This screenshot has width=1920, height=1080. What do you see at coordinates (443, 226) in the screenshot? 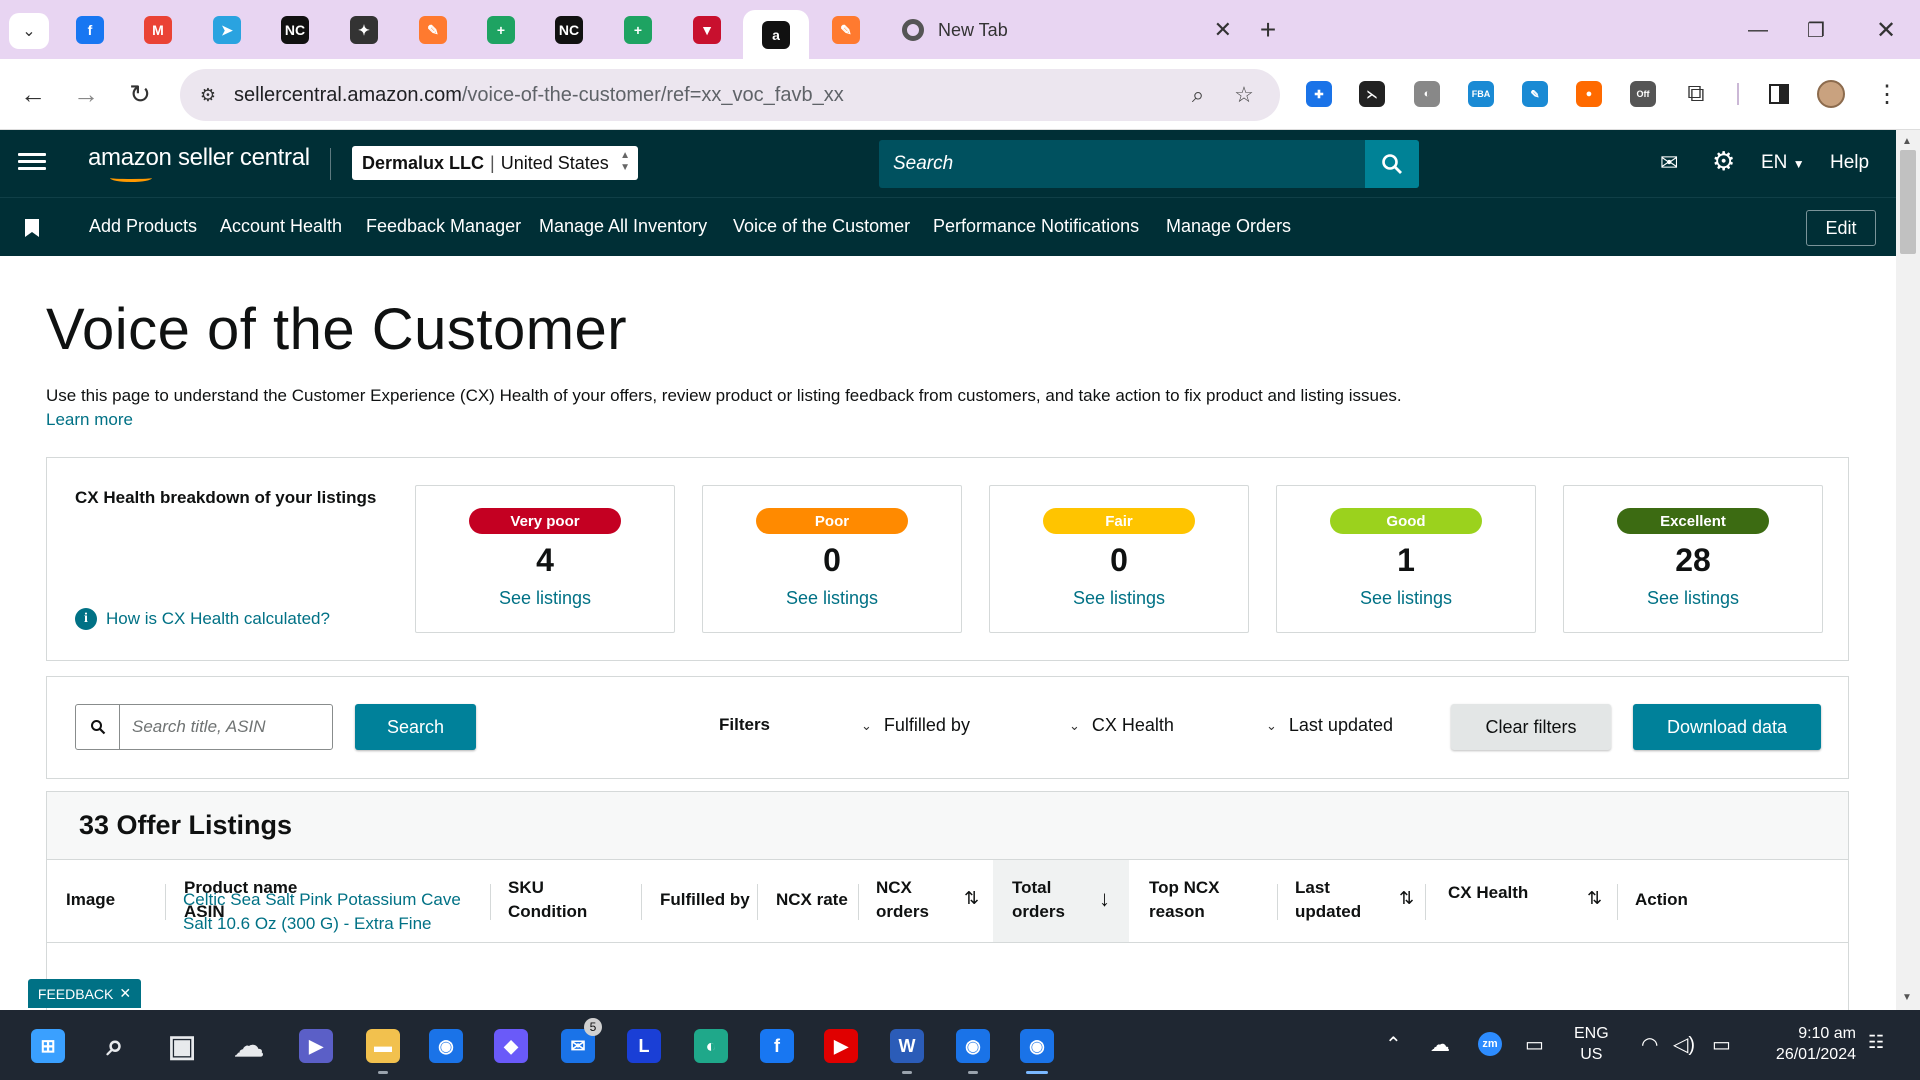
I see `fav-feedback-manager: Feedback Manager` at bounding box center [443, 226].